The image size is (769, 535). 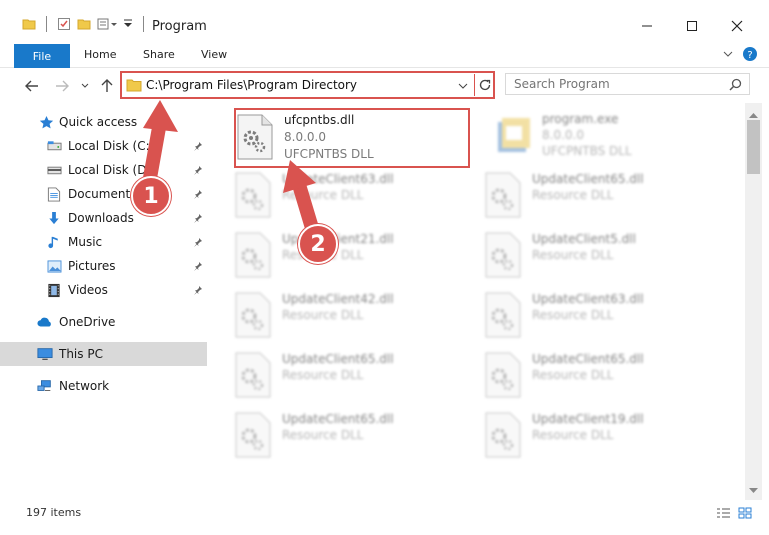 I want to click on step-badge-1: 1, so click(x=151, y=196).